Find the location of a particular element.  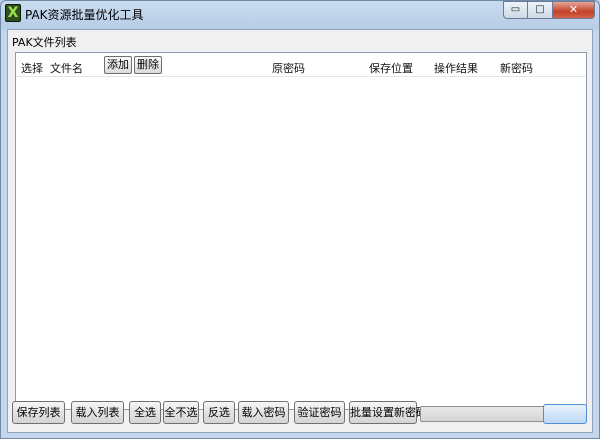

group-title: PAK文件列表 is located at coordinates (44, 42).